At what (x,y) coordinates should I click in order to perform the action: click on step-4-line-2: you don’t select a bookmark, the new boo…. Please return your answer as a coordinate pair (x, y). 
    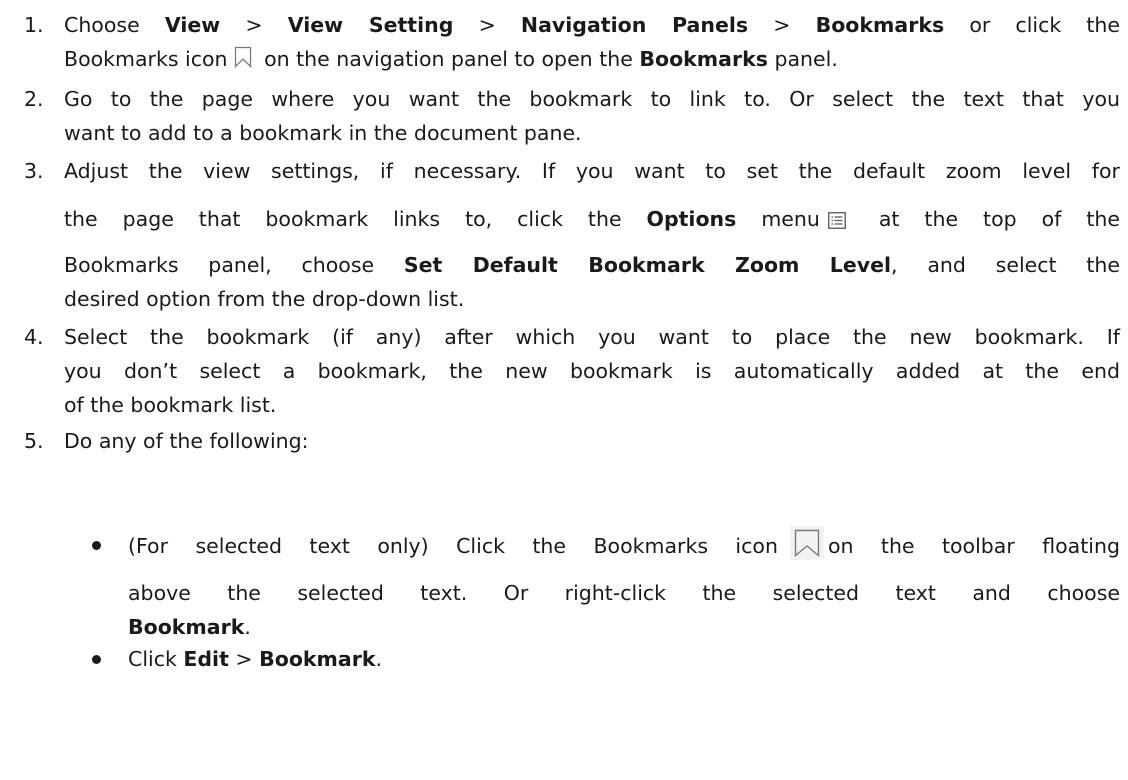
    Looking at the image, I should click on (592, 371).